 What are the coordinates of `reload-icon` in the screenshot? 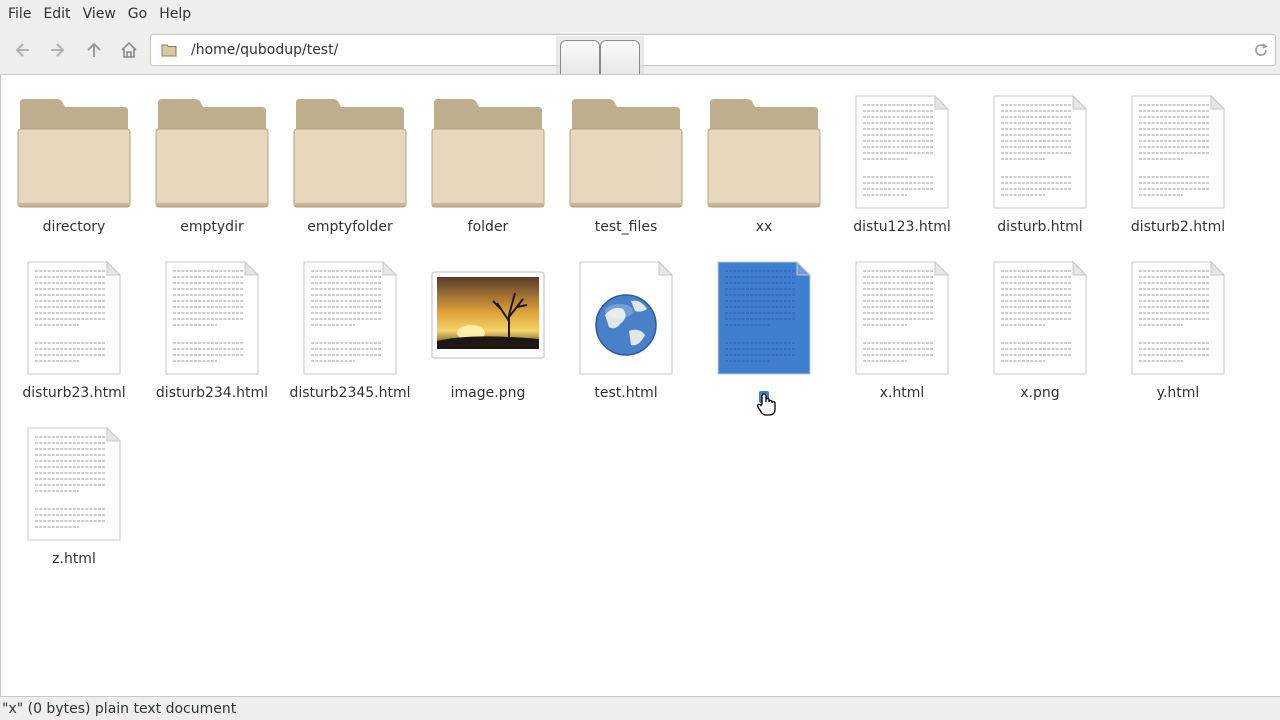 It's located at (1261, 50).